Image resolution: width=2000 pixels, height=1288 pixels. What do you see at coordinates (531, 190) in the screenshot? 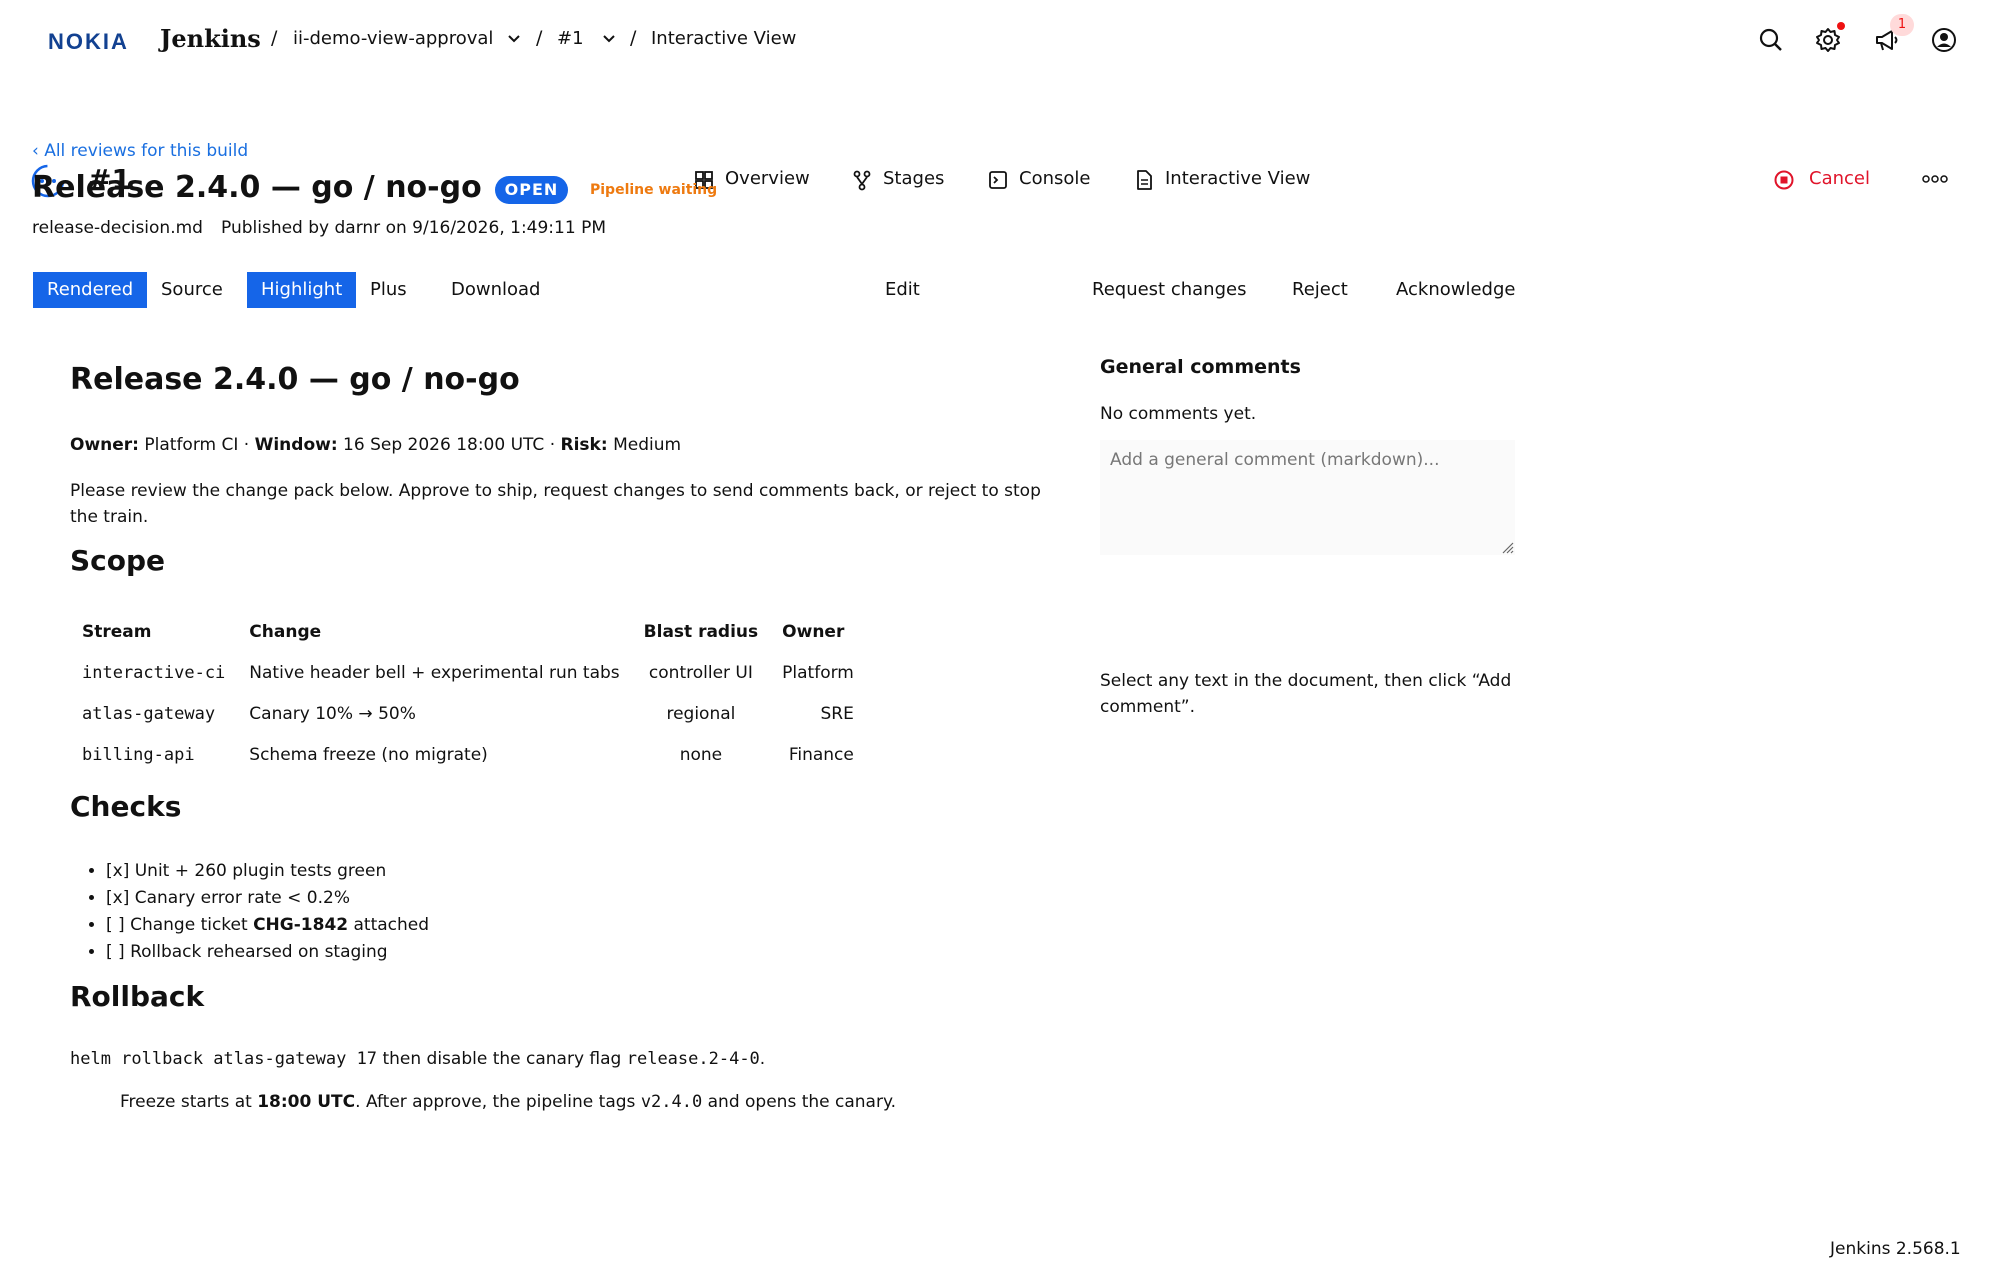
I see `status-badge: OPEN` at bounding box center [531, 190].